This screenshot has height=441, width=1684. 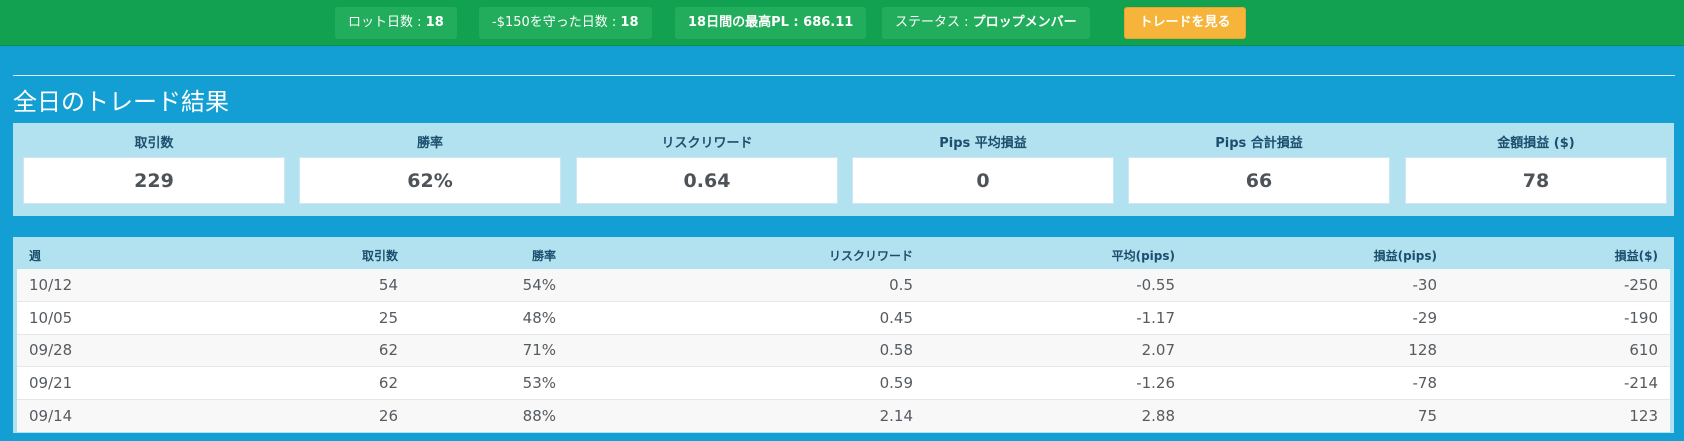 I want to click on stat-trade-count: 取引数 229, so click(x=154, y=169).